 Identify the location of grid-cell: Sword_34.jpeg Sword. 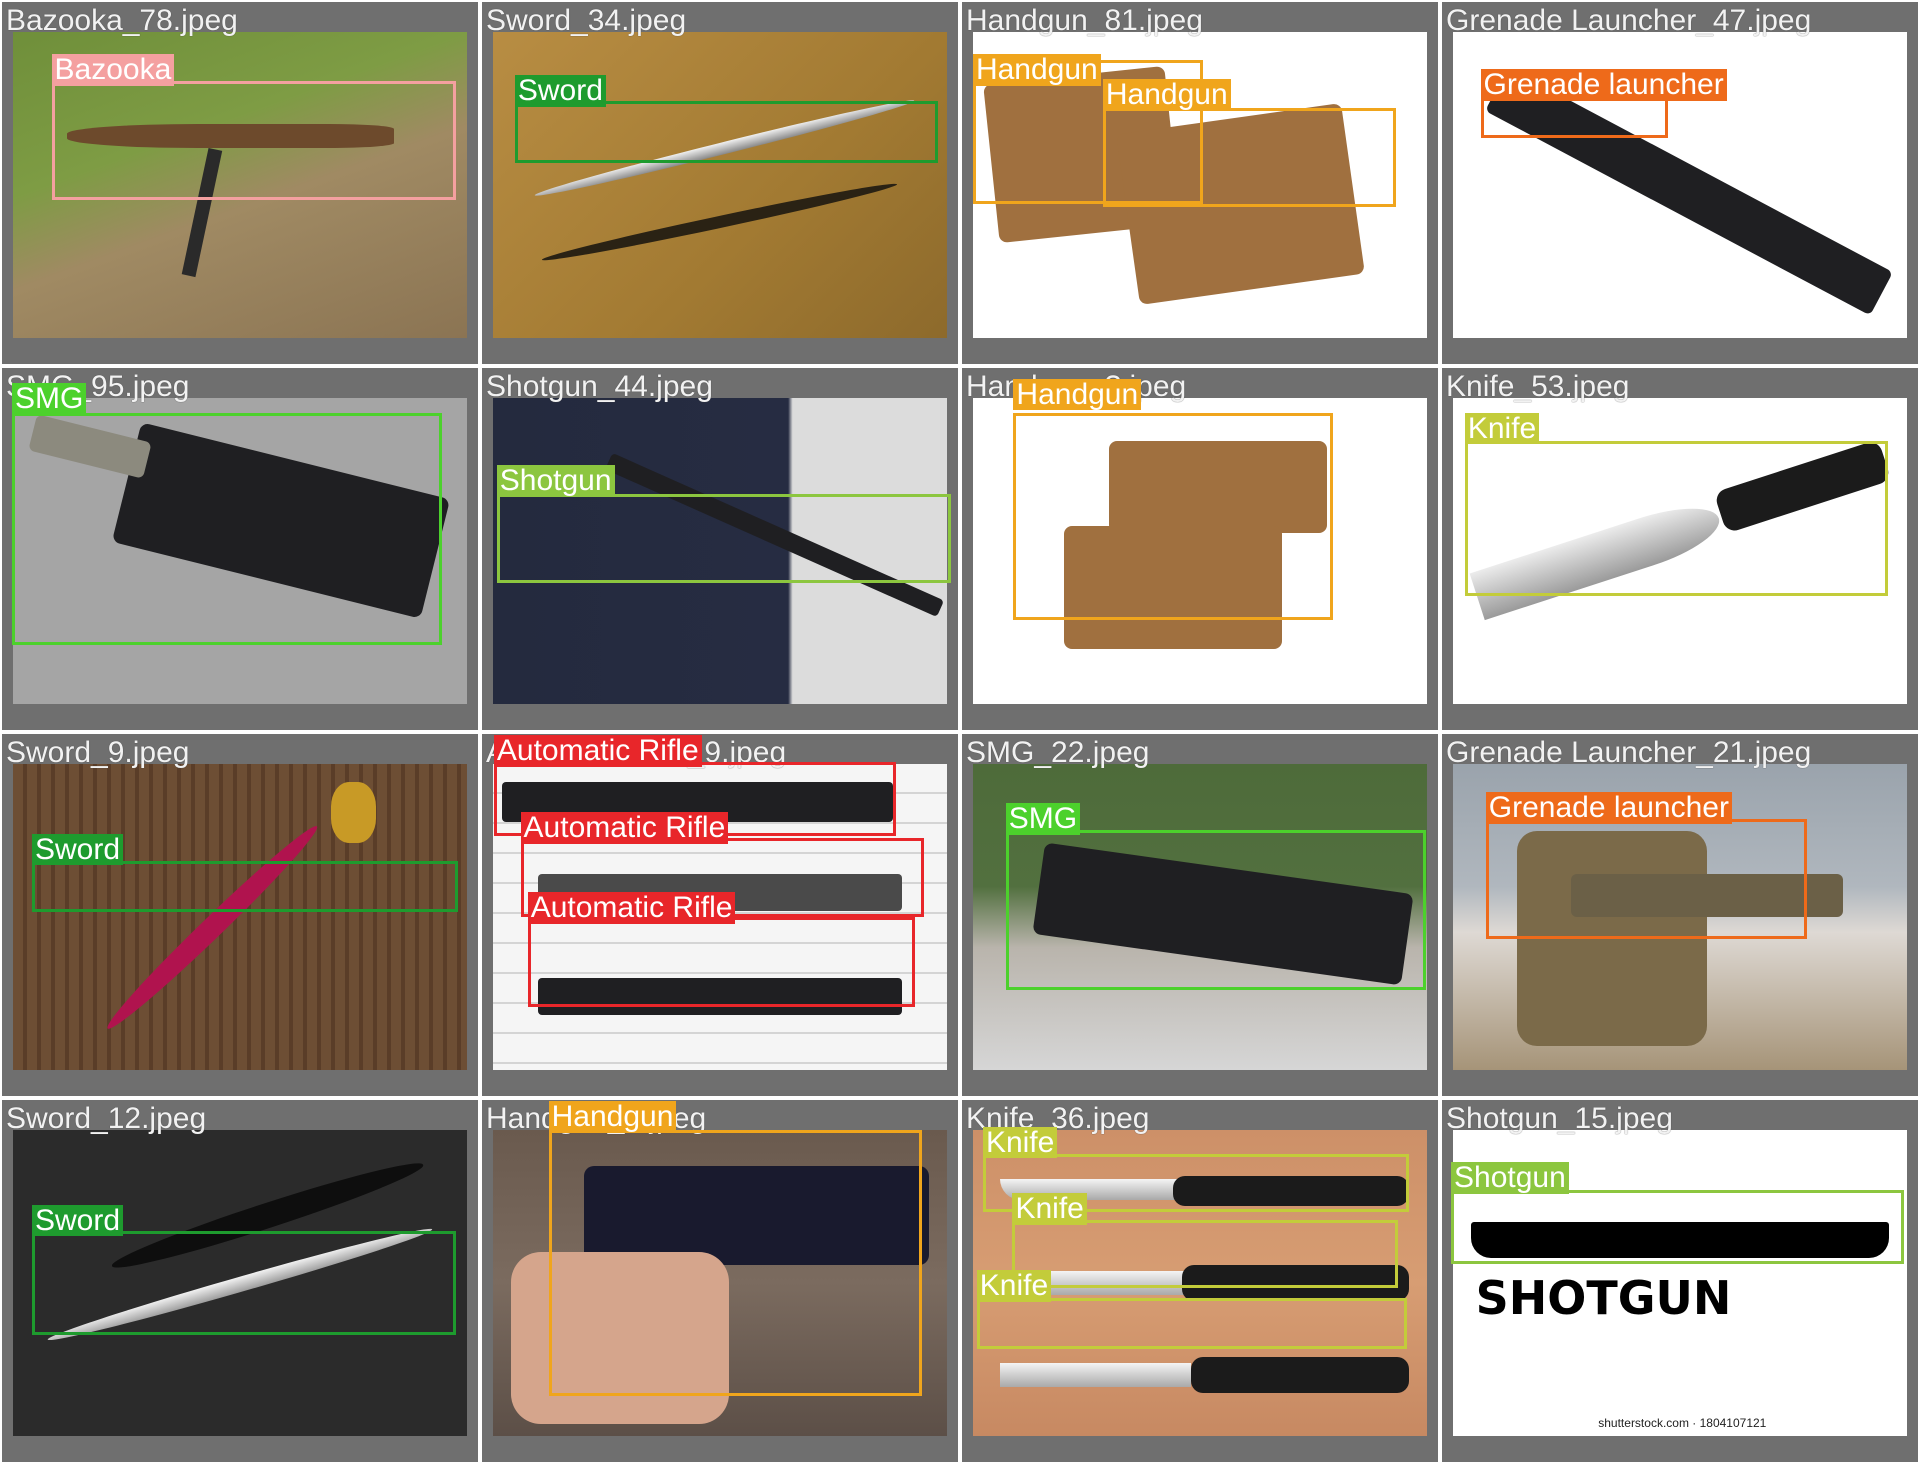
(720, 183).